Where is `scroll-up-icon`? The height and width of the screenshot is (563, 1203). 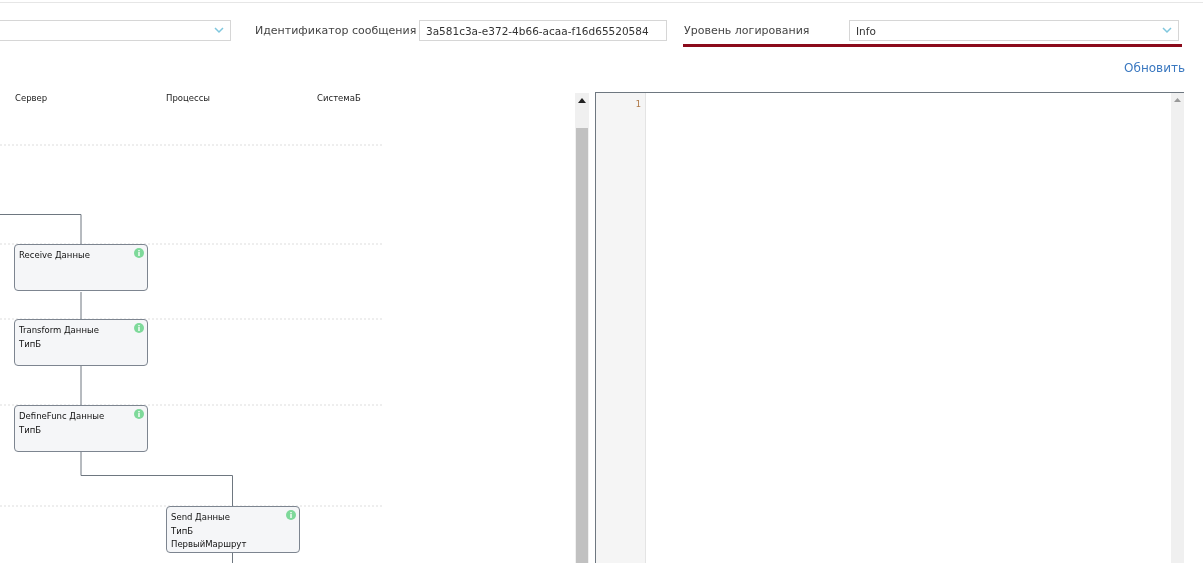
scroll-up-icon is located at coordinates (582, 100).